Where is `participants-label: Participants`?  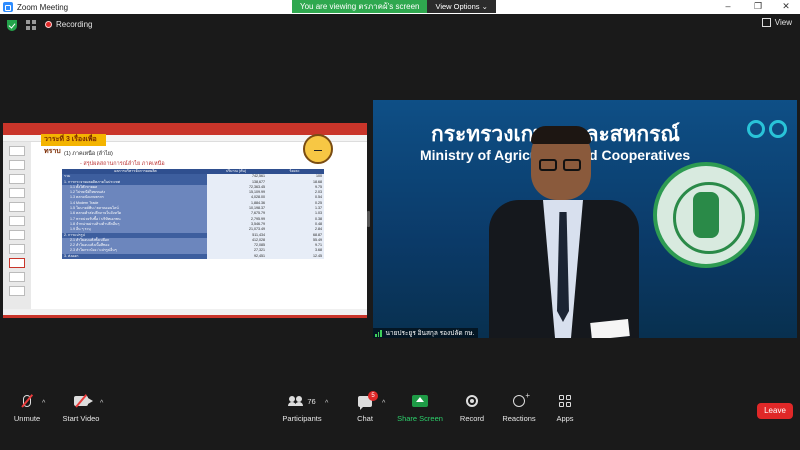 participants-label: Participants is located at coordinates (302, 418).